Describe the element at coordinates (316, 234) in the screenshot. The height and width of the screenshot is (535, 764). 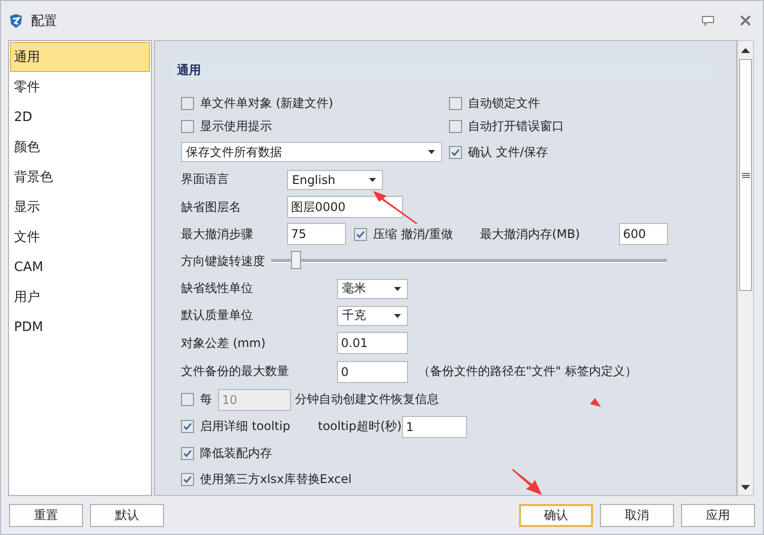
I see `input-field: 75` at that location.